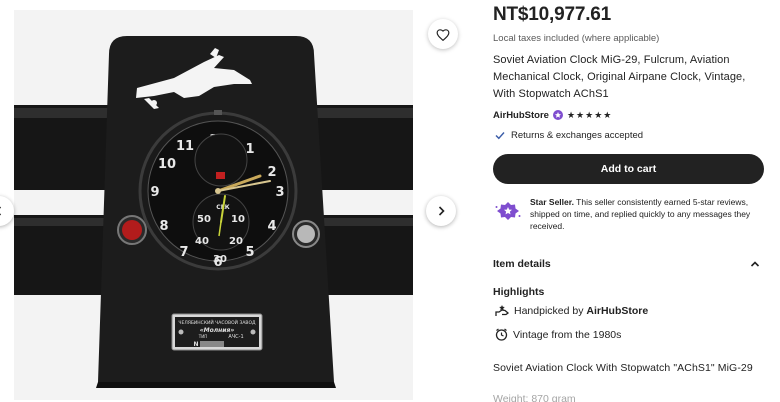  Describe the element at coordinates (502, 310) in the screenshot. I see `handpicked-icon` at that location.